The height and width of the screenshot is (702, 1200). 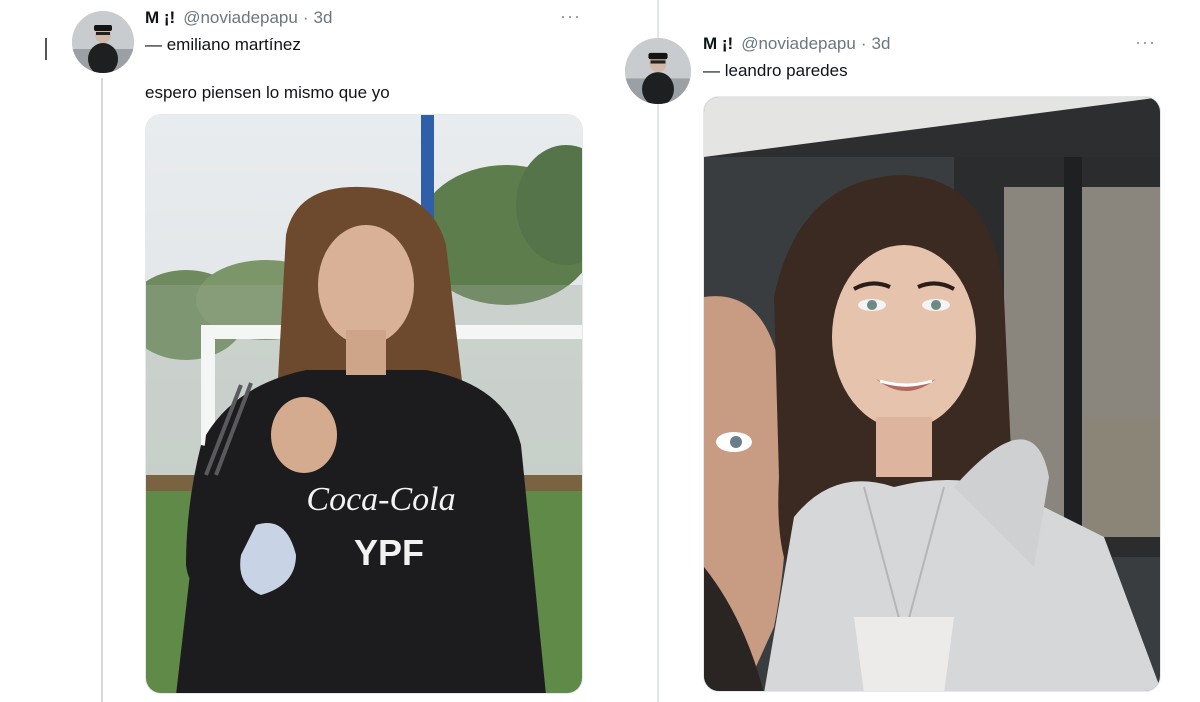 I want to click on reply-context: — emiliano martínez, so click(x=223, y=44).